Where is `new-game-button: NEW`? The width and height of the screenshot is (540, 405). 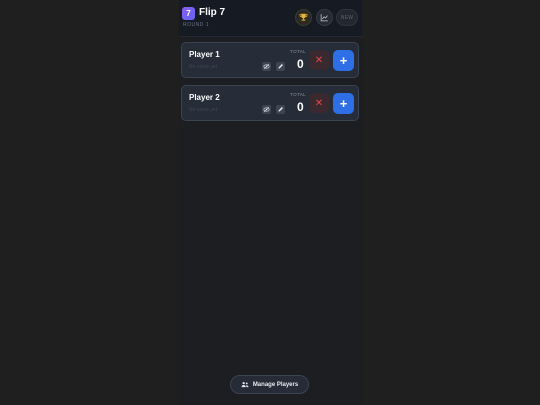
new-game-button: NEW is located at coordinates (347, 17).